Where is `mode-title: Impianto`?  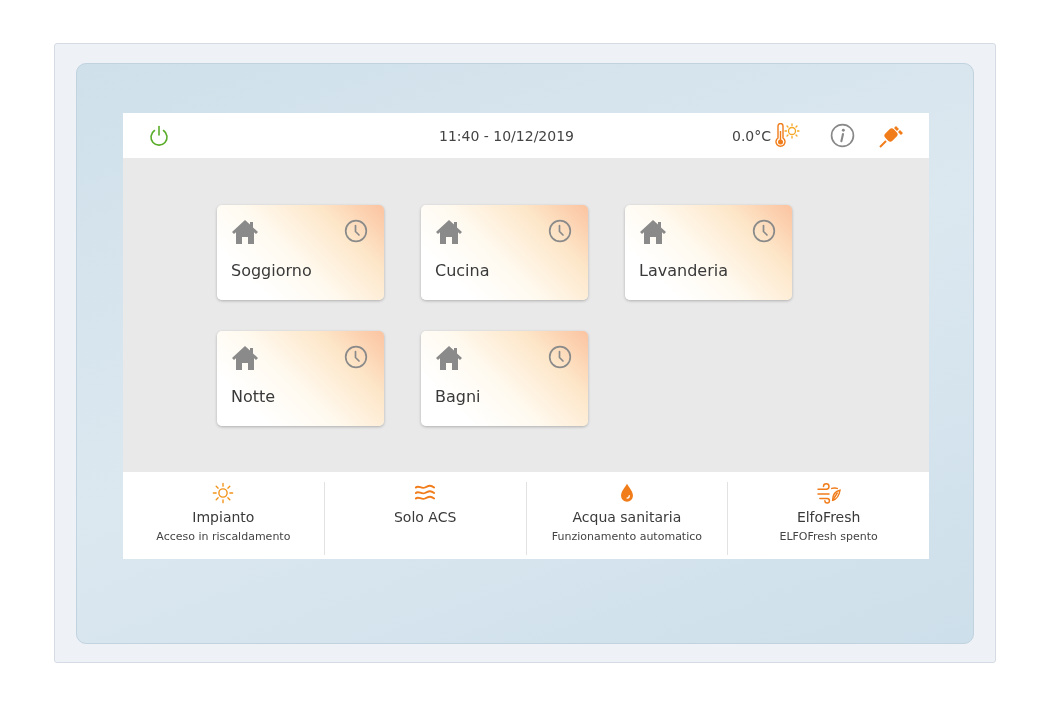 mode-title: Impianto is located at coordinates (223, 517).